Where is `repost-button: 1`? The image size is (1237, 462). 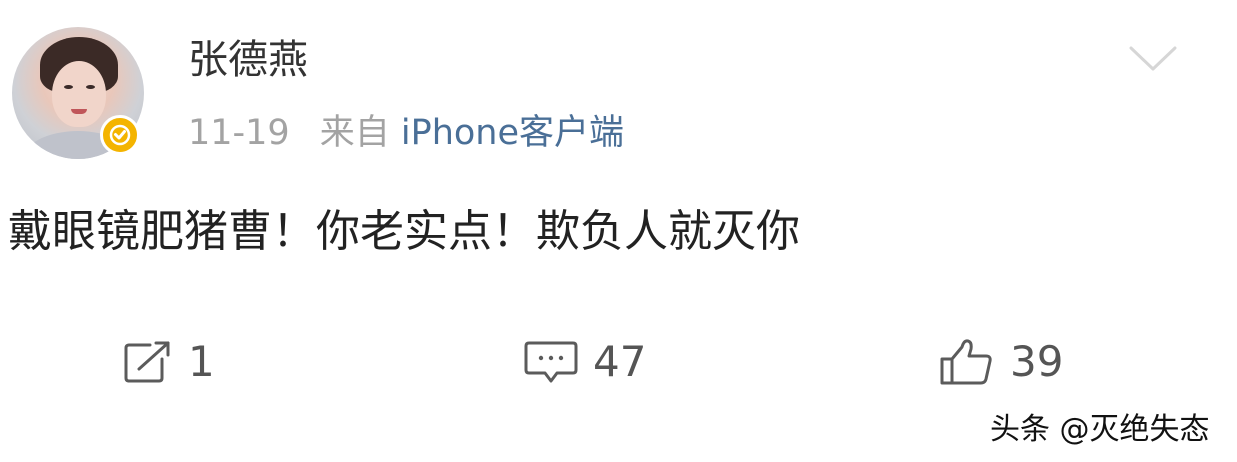 repost-button: 1 is located at coordinates (168, 362).